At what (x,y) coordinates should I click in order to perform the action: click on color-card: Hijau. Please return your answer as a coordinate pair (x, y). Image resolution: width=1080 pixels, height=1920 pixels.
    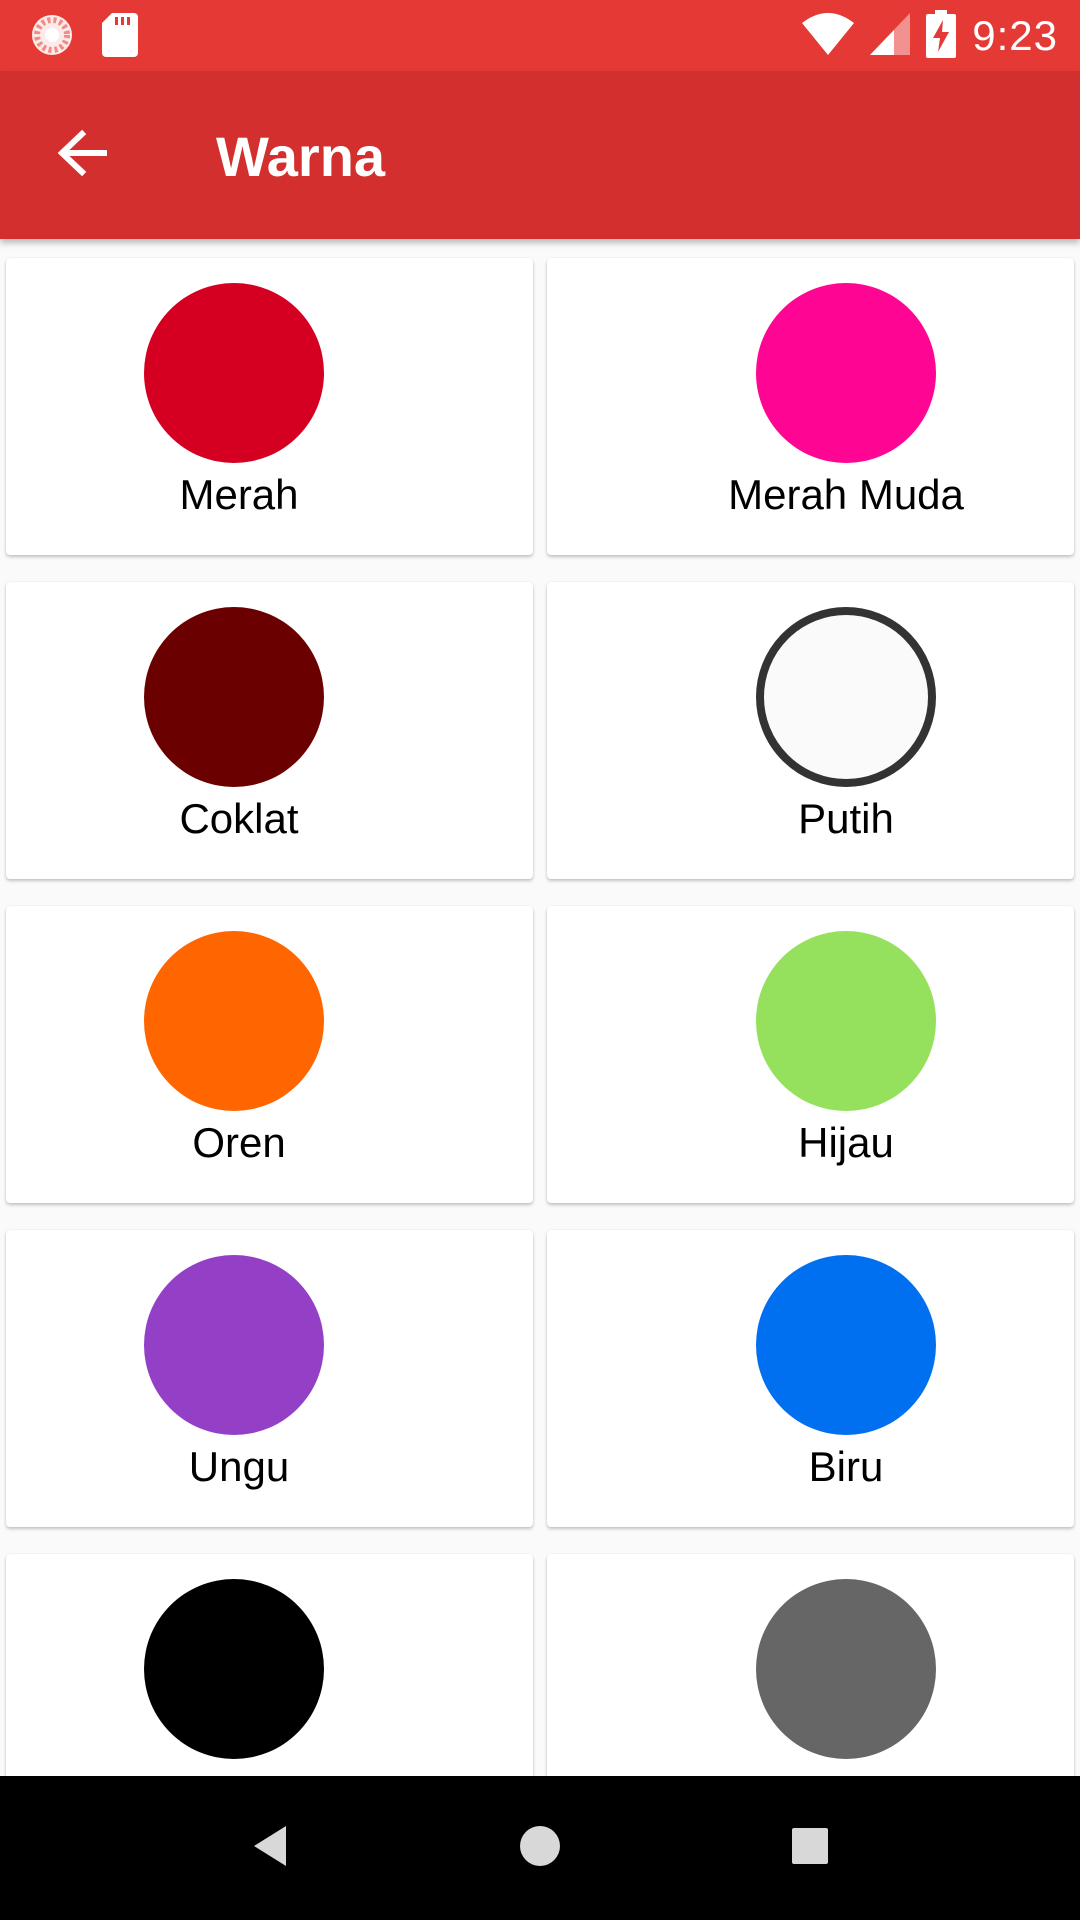
    Looking at the image, I should click on (810, 1054).